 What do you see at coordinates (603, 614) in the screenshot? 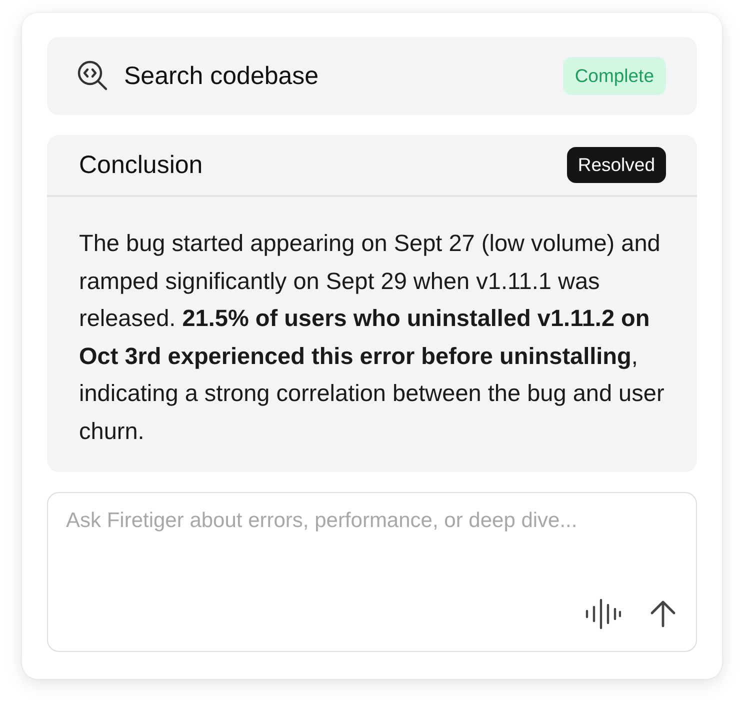
I see `voice-wave-icon` at bounding box center [603, 614].